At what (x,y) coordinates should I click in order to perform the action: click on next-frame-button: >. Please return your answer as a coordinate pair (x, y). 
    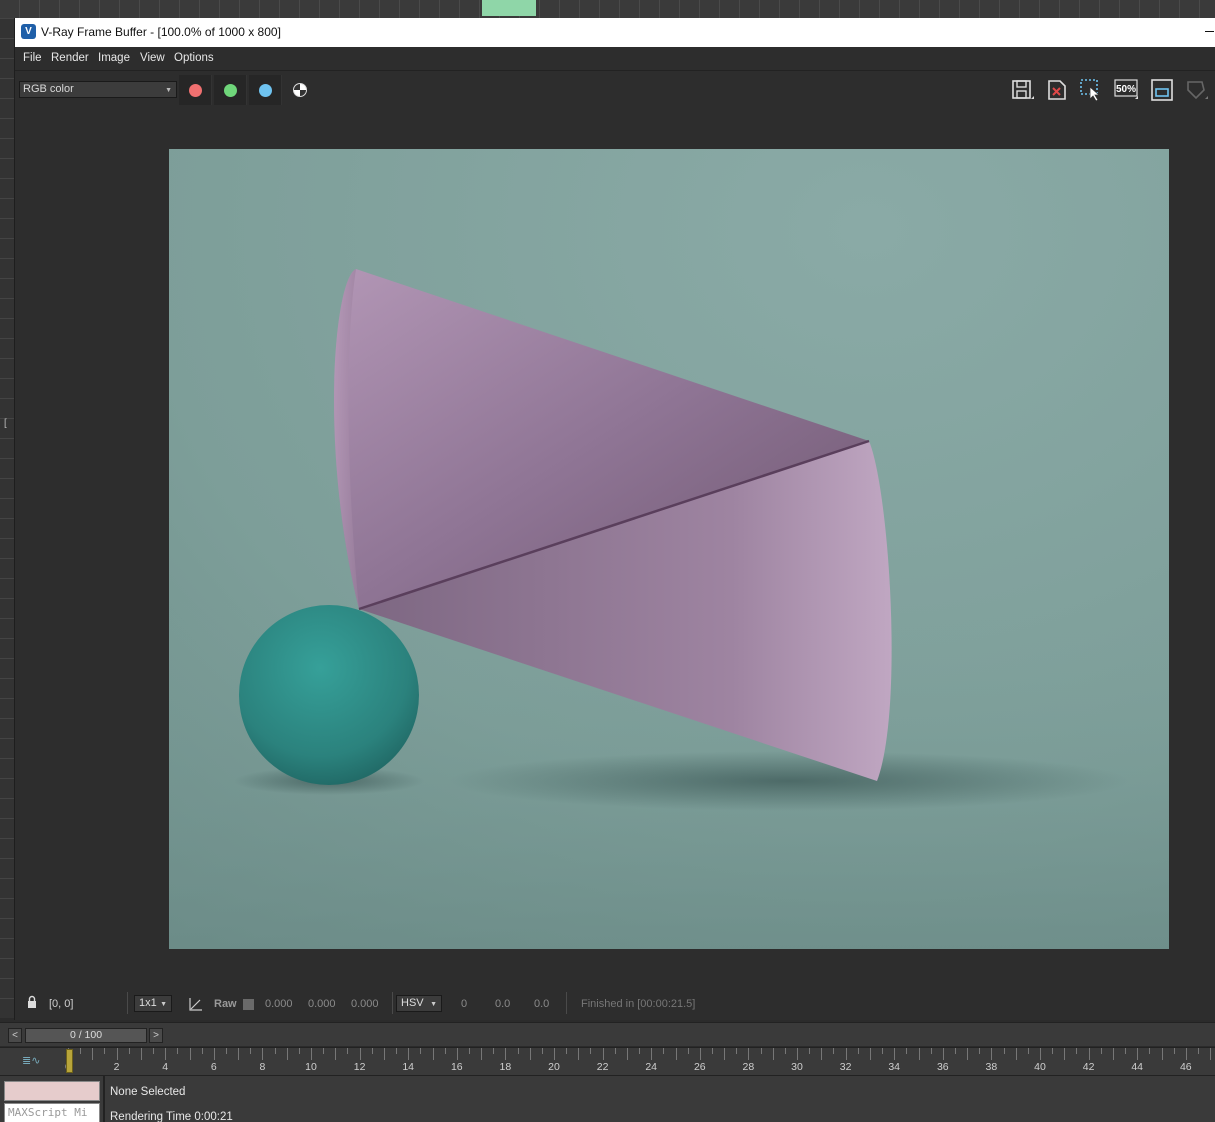
    Looking at the image, I should click on (156, 1035).